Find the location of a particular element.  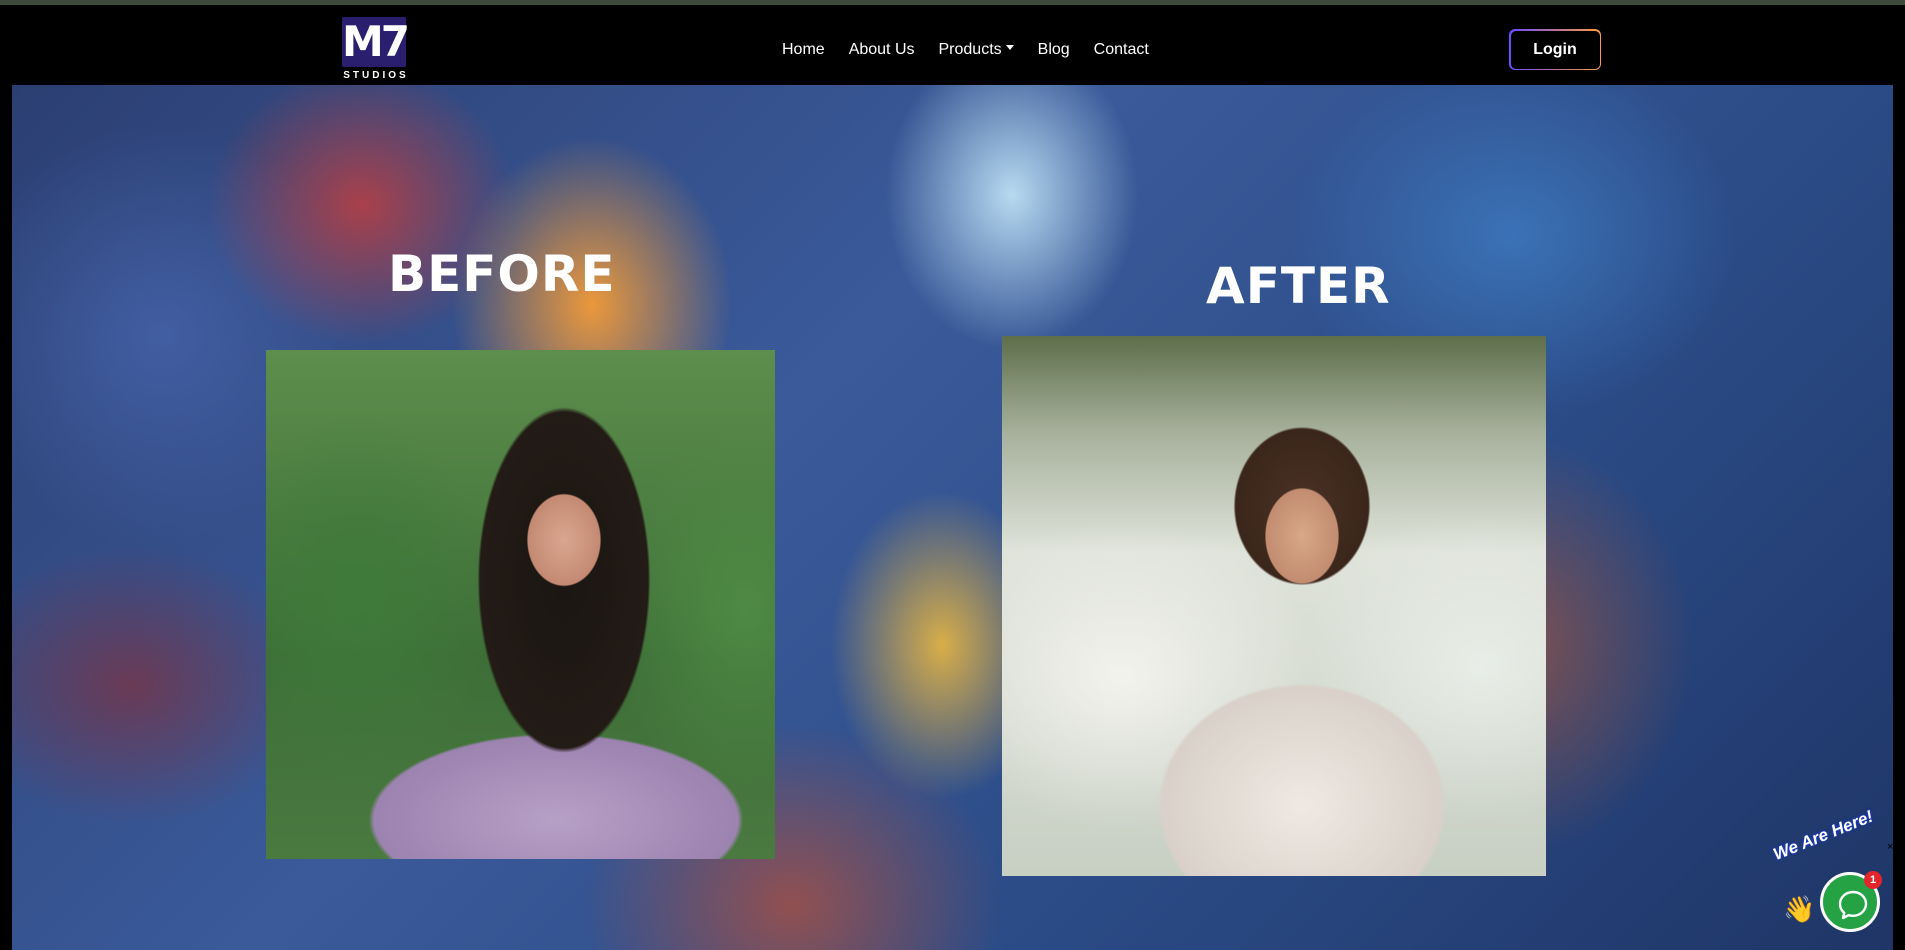

after-heading: AFTER is located at coordinates (1298, 286).